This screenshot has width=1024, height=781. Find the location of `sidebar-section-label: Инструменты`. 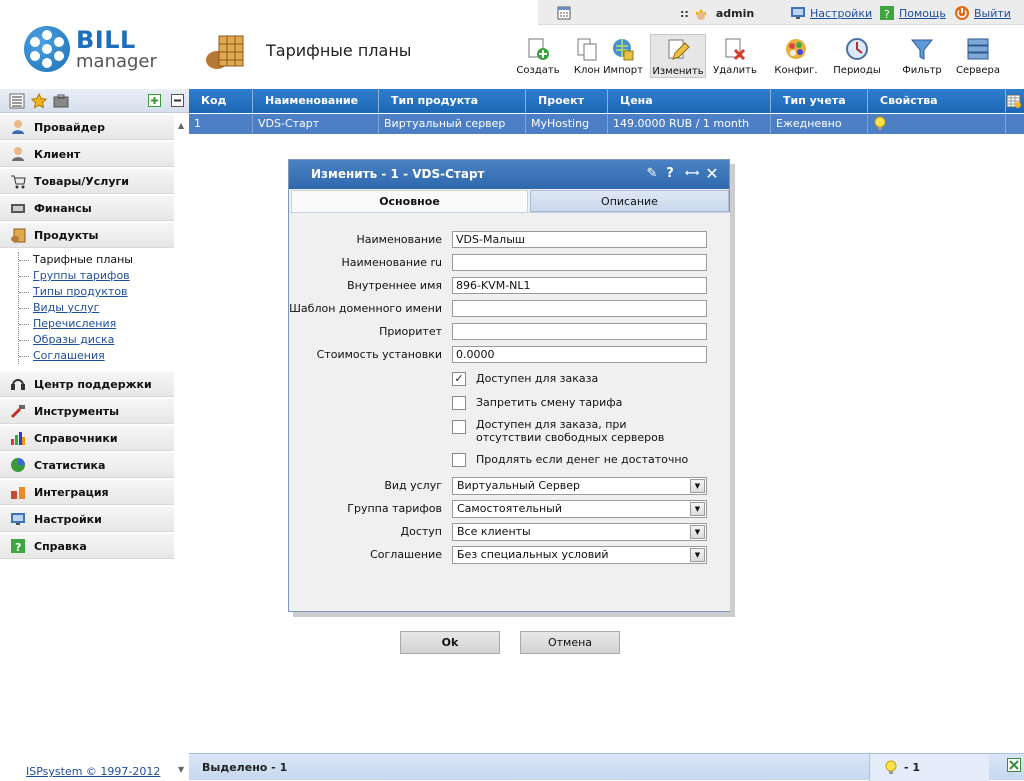

sidebar-section-label: Инструменты is located at coordinates (77, 411).